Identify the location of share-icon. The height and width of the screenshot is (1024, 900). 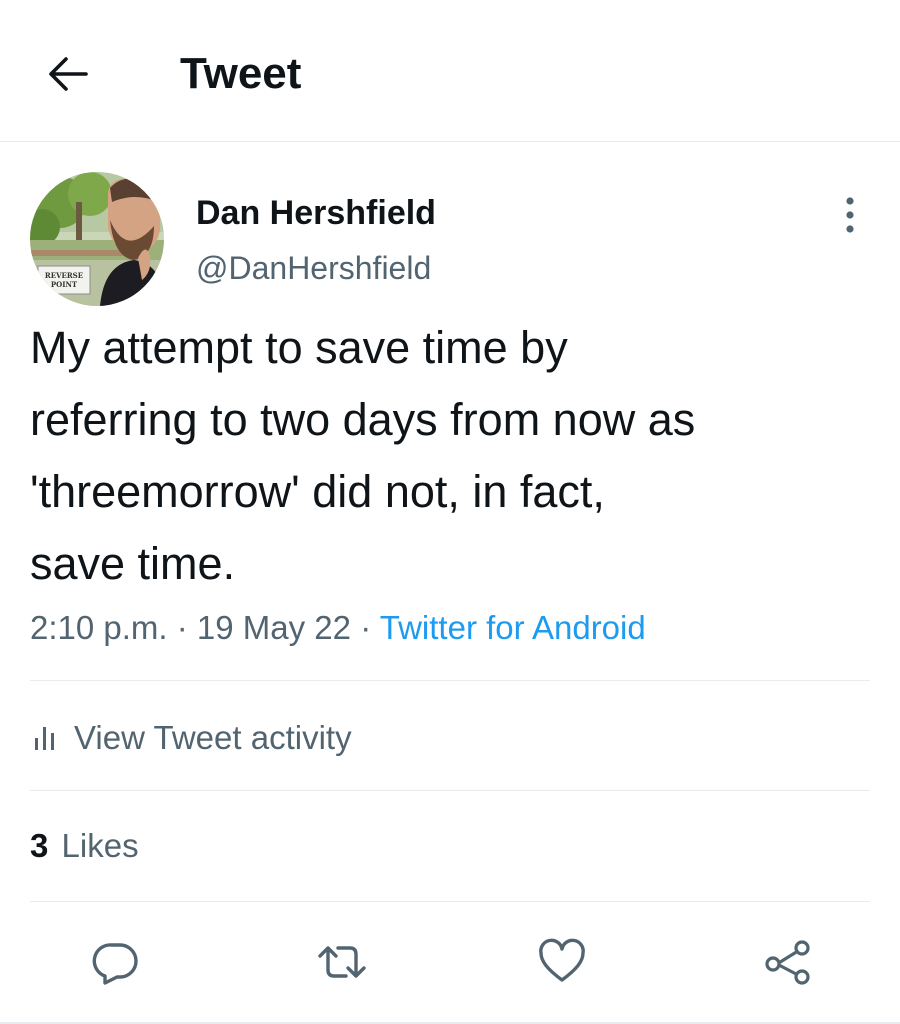
(787, 962).